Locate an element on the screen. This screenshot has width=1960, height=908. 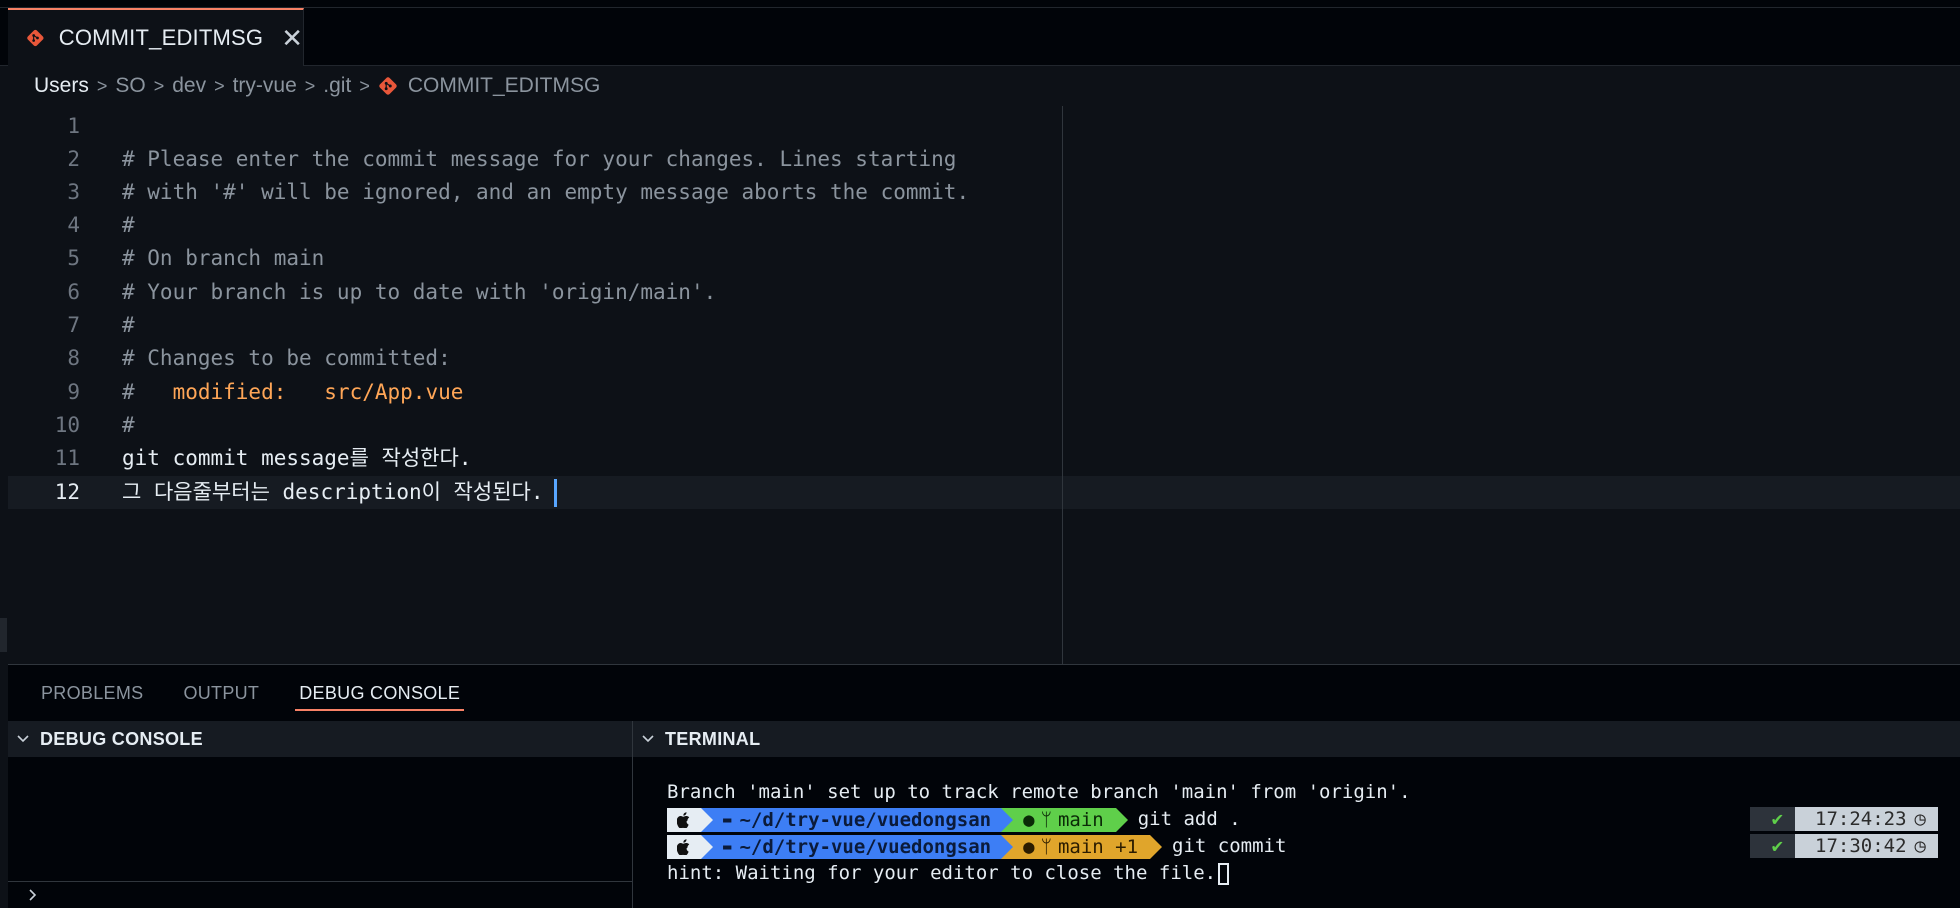
terminal-right-prompt: ✔ 17:24:23 ◷ is located at coordinates (1843, 819).